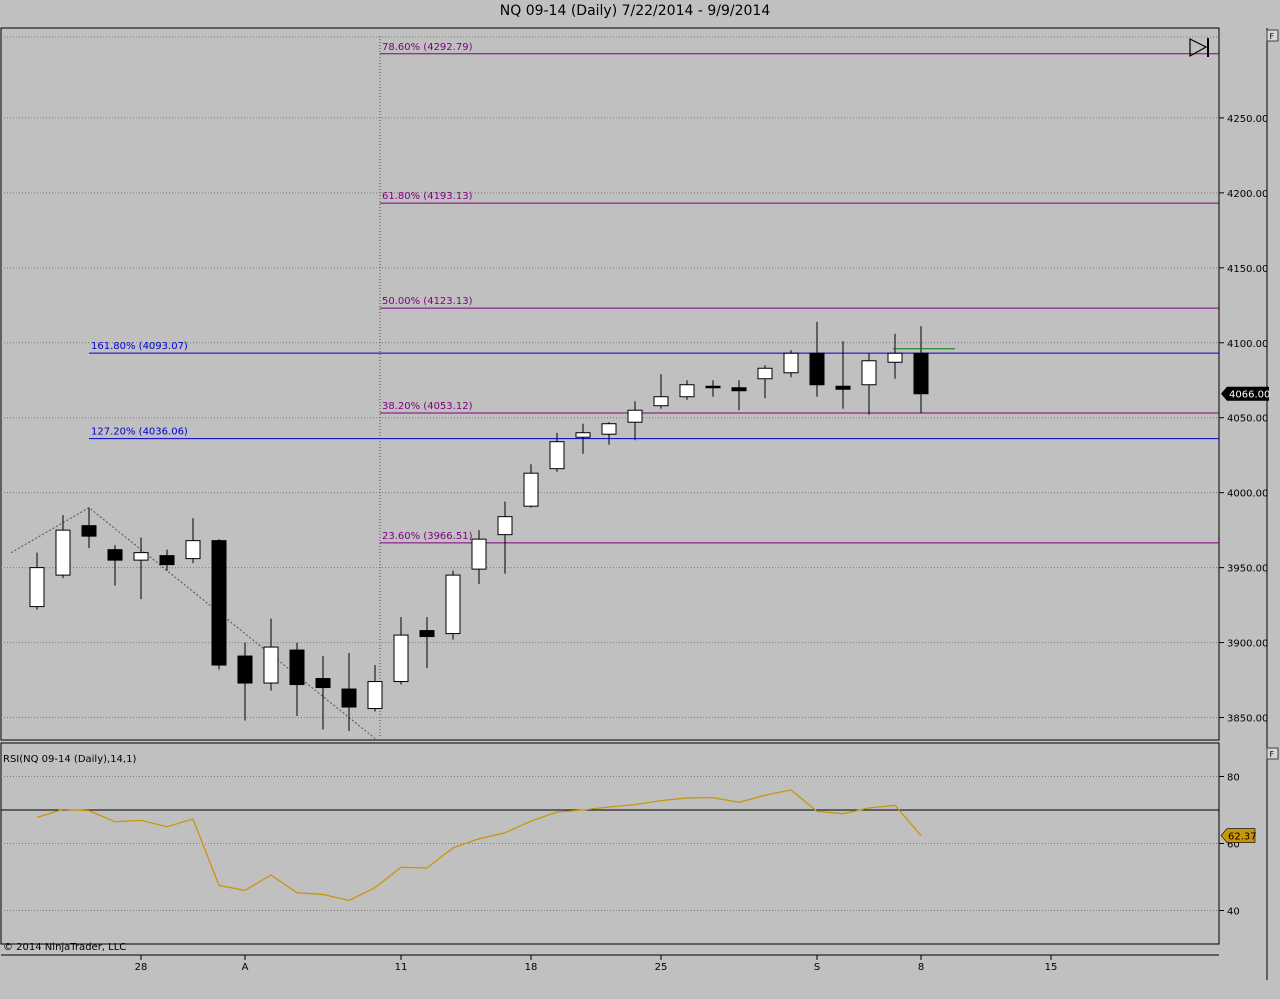 This screenshot has height=999, width=1280. Describe the element at coordinates (1247, 569) in the screenshot. I see `price-tick-label: 3950.00` at that location.